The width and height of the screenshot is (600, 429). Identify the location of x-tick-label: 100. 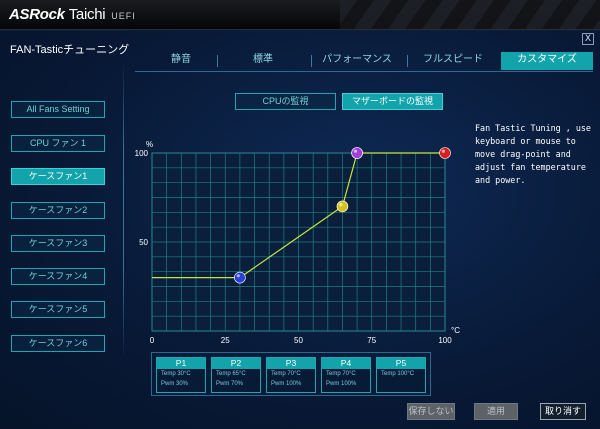
(445, 340).